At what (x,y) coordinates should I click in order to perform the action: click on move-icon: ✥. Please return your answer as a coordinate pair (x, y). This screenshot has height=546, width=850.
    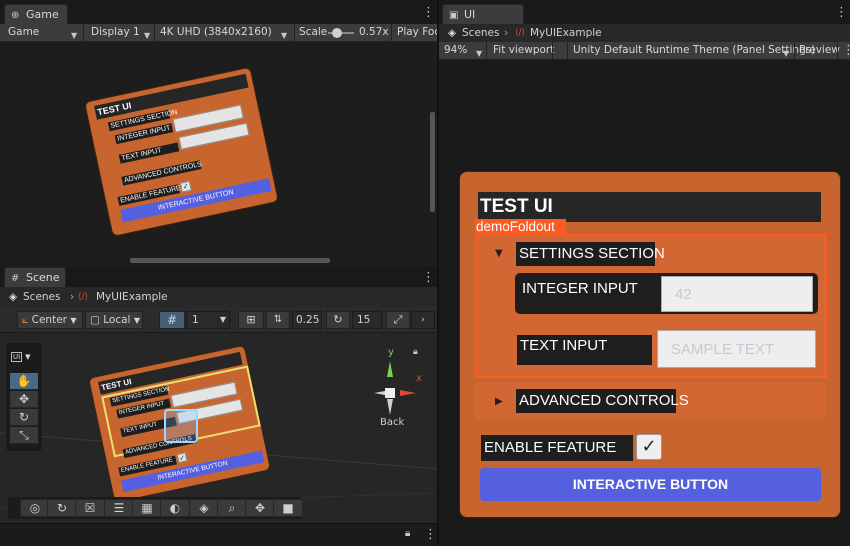
    Looking at the image, I should click on (260, 508).